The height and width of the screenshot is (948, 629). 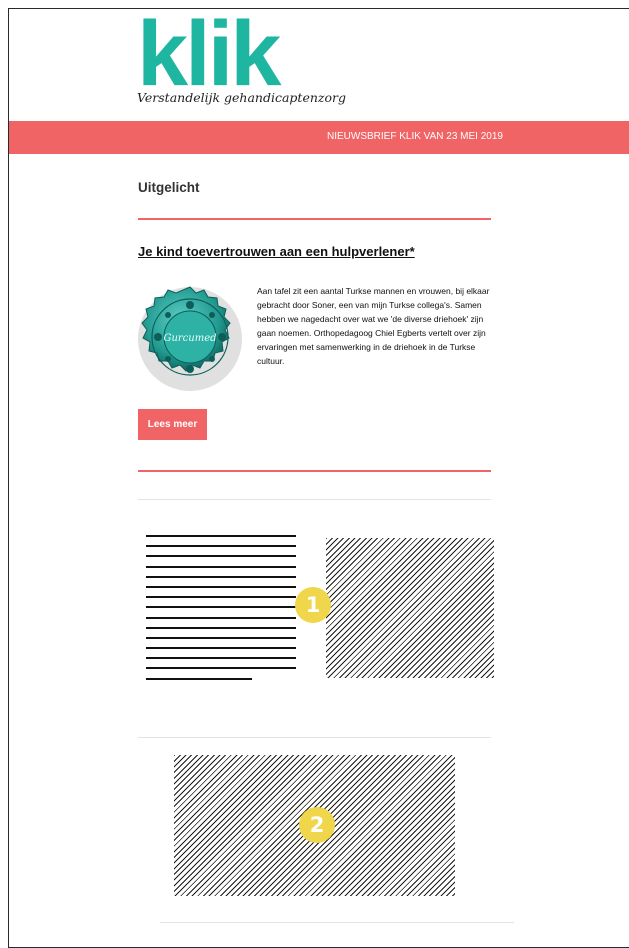 What do you see at coordinates (337, 922) in the screenshot?
I see `footer-divider` at bounding box center [337, 922].